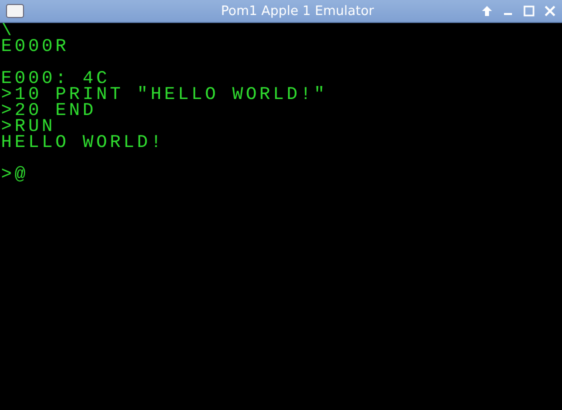 The image size is (562, 410). I want to click on terminal-line: >RUN, so click(28, 127).